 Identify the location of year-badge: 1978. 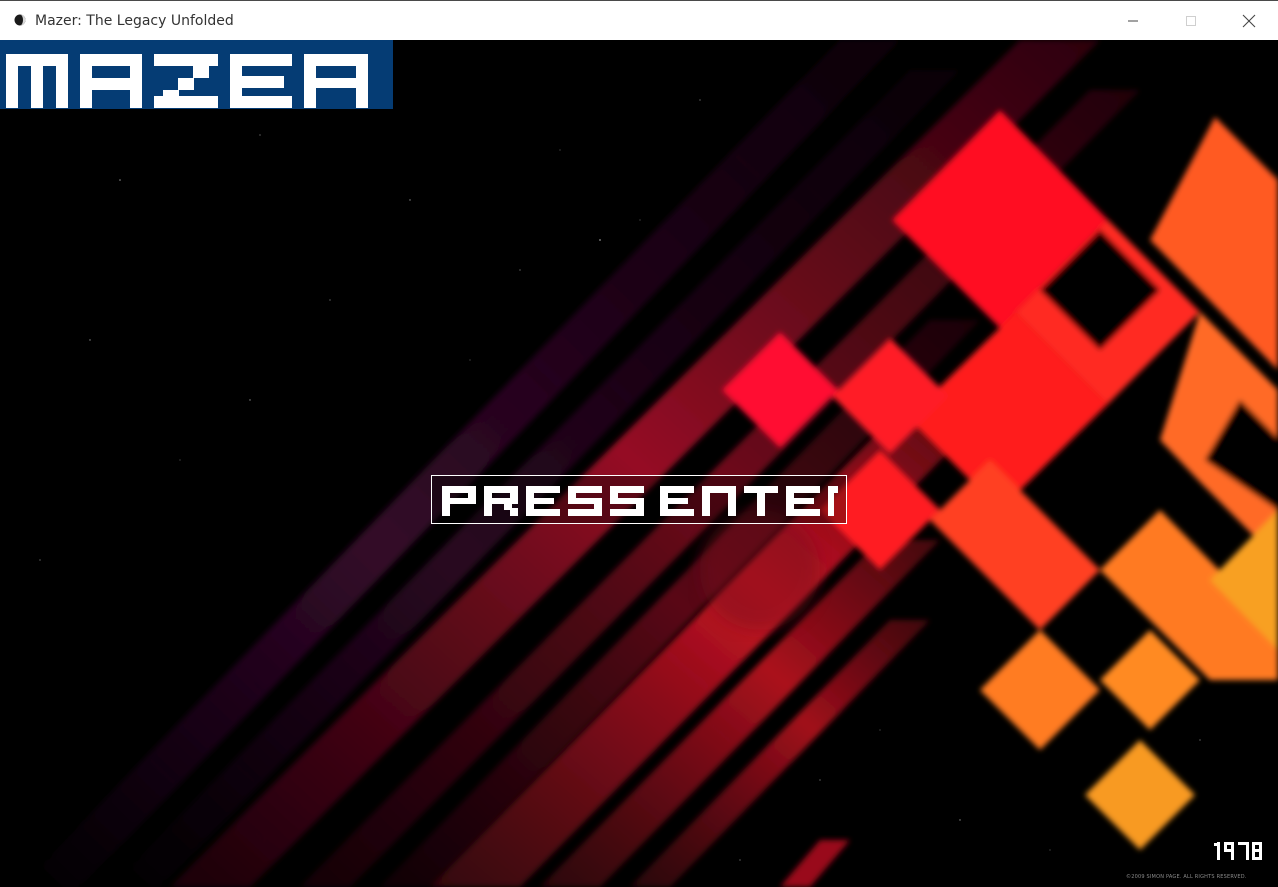
(1238, 853).